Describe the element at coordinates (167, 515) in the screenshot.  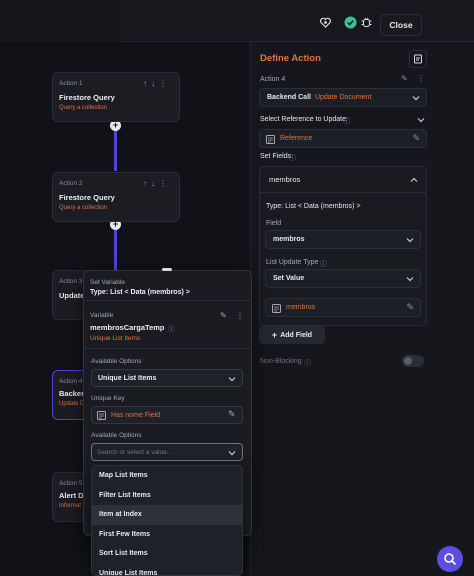
I see `dropdown-item-highlighted: Item at Index` at that location.